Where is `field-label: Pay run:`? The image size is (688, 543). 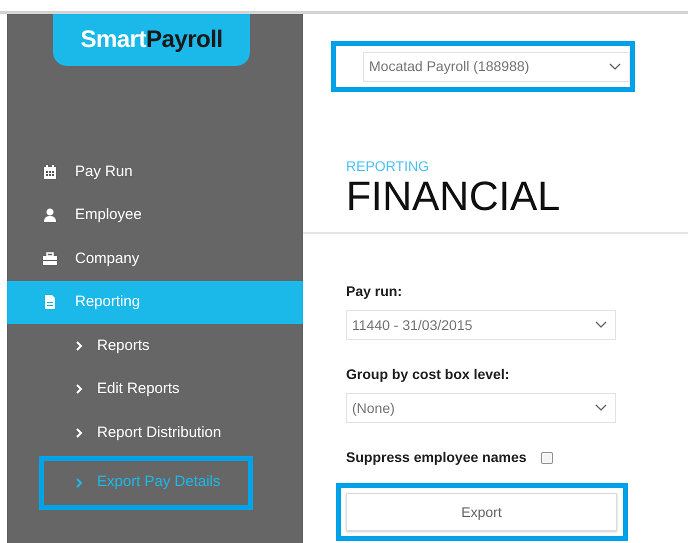
field-label: Pay run: is located at coordinates (375, 291).